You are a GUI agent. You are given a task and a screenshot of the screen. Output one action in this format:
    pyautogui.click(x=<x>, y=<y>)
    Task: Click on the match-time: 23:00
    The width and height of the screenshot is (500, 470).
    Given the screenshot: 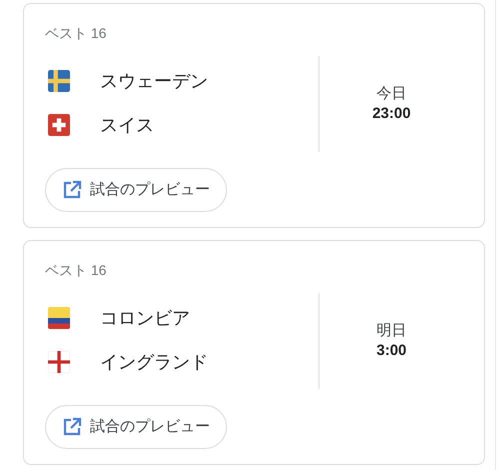 What is the action you would take?
    pyautogui.click(x=391, y=114)
    